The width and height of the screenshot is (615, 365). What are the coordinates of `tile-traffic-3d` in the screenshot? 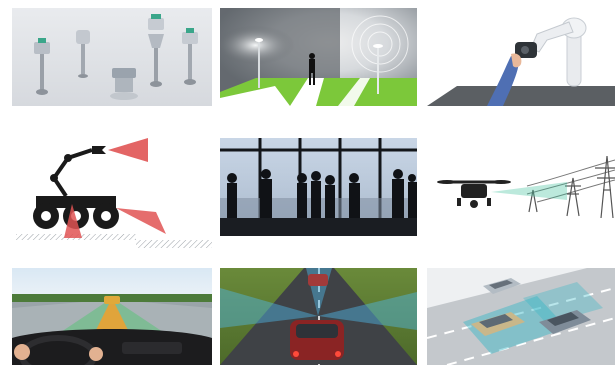 It's located at (521, 316).